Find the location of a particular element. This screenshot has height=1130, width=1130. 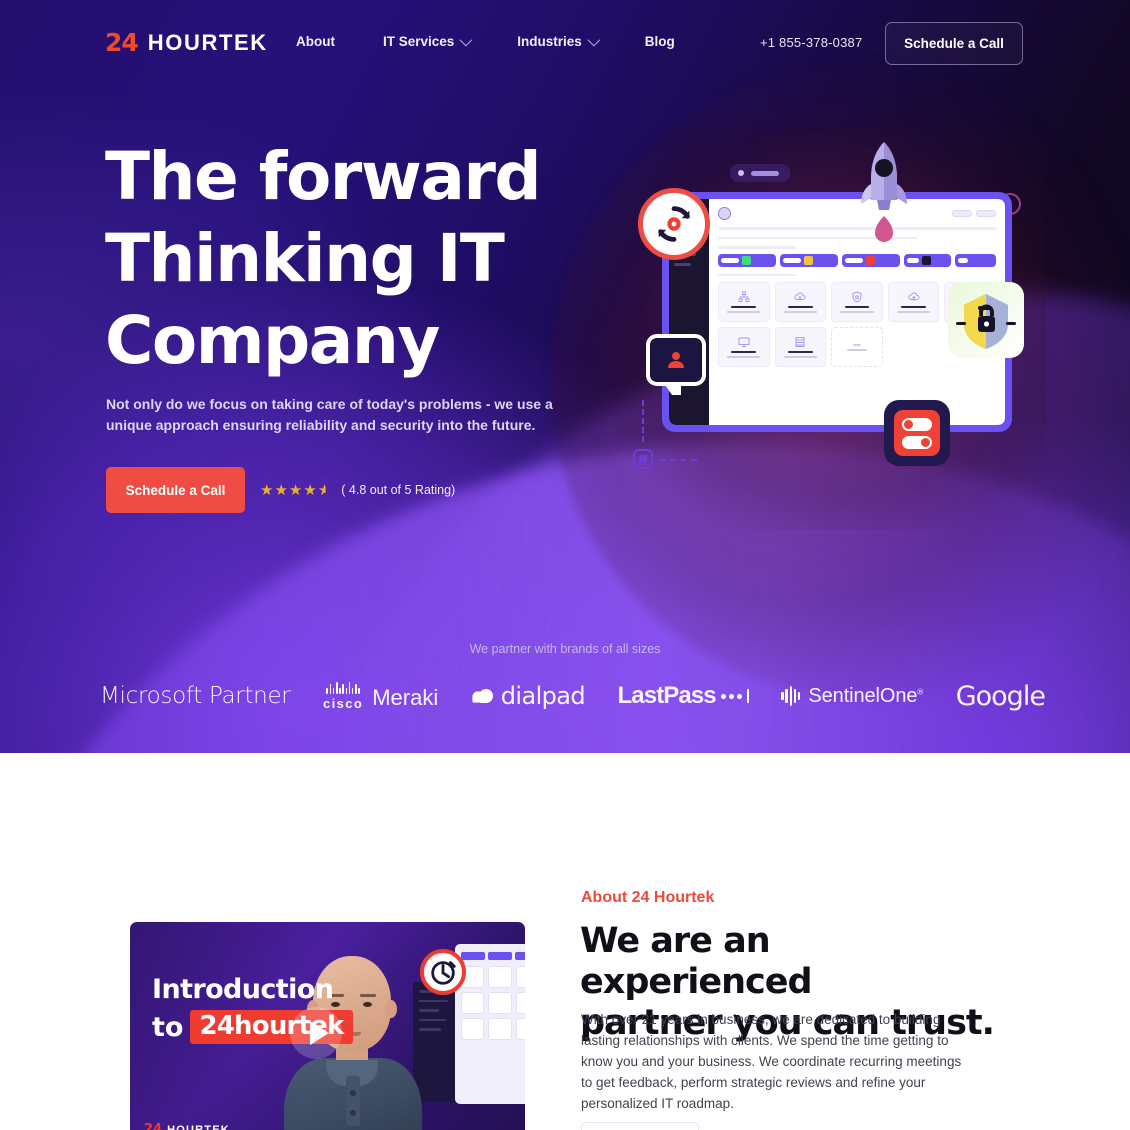

nav-item-label: IT Services is located at coordinates (418, 41).